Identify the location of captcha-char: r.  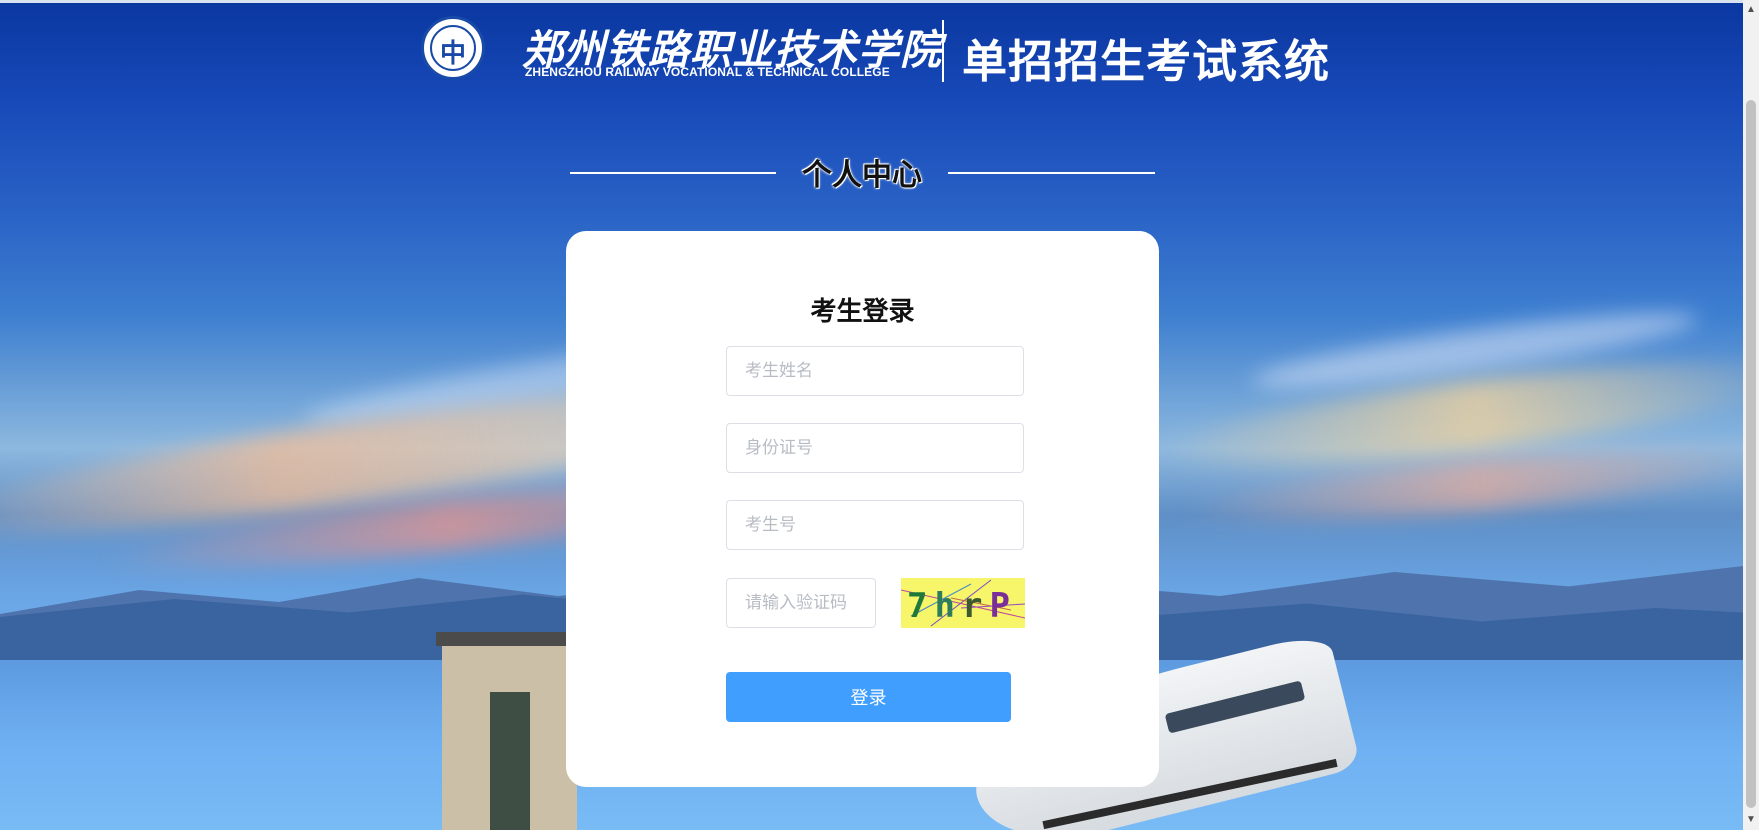
(975, 606).